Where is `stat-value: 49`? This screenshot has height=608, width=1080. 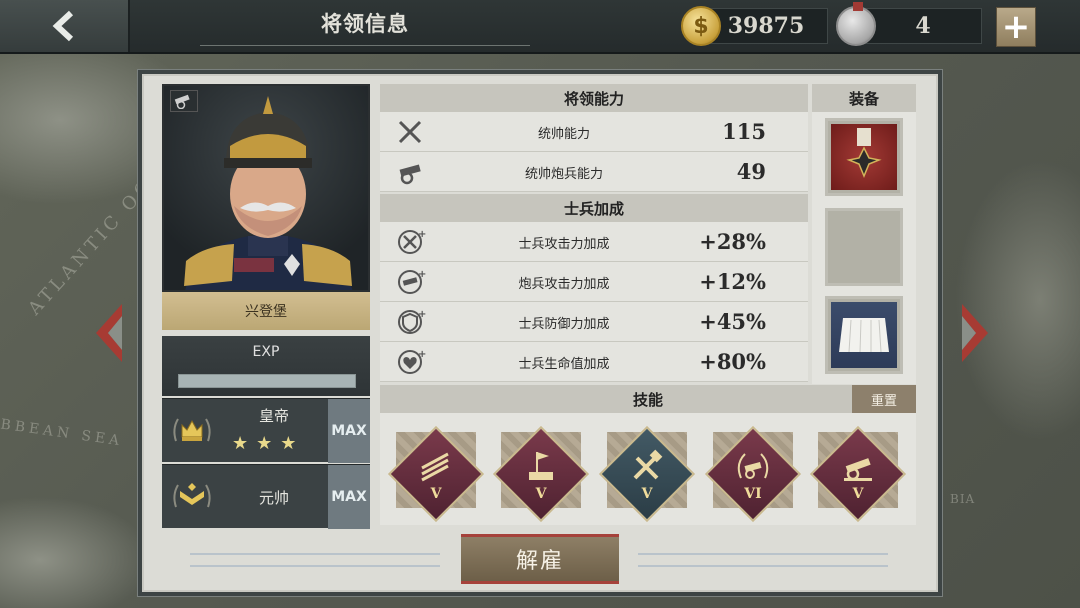
stat-value: 49 is located at coordinates (751, 171).